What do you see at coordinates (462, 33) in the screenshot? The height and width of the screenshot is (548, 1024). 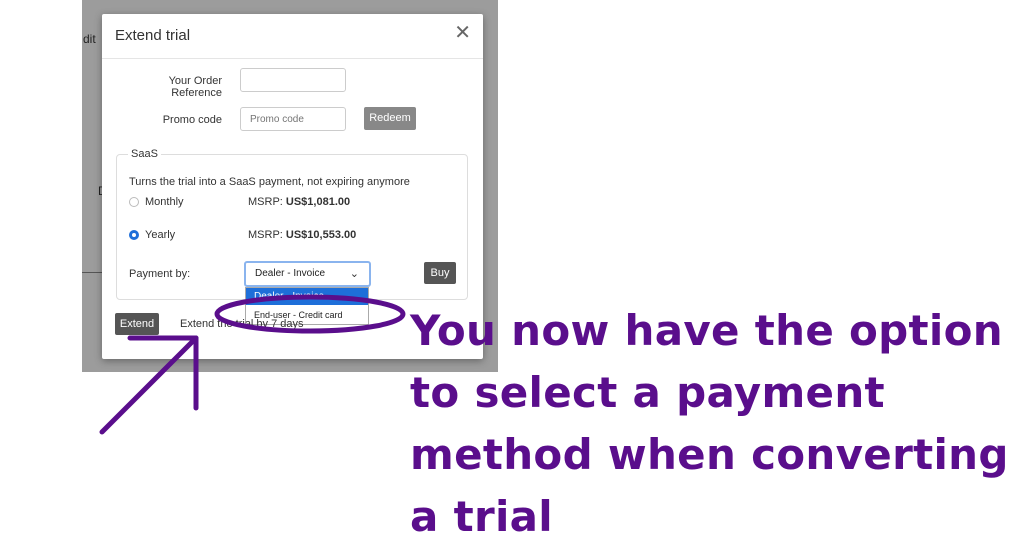 I see `close-icon: ✕` at bounding box center [462, 33].